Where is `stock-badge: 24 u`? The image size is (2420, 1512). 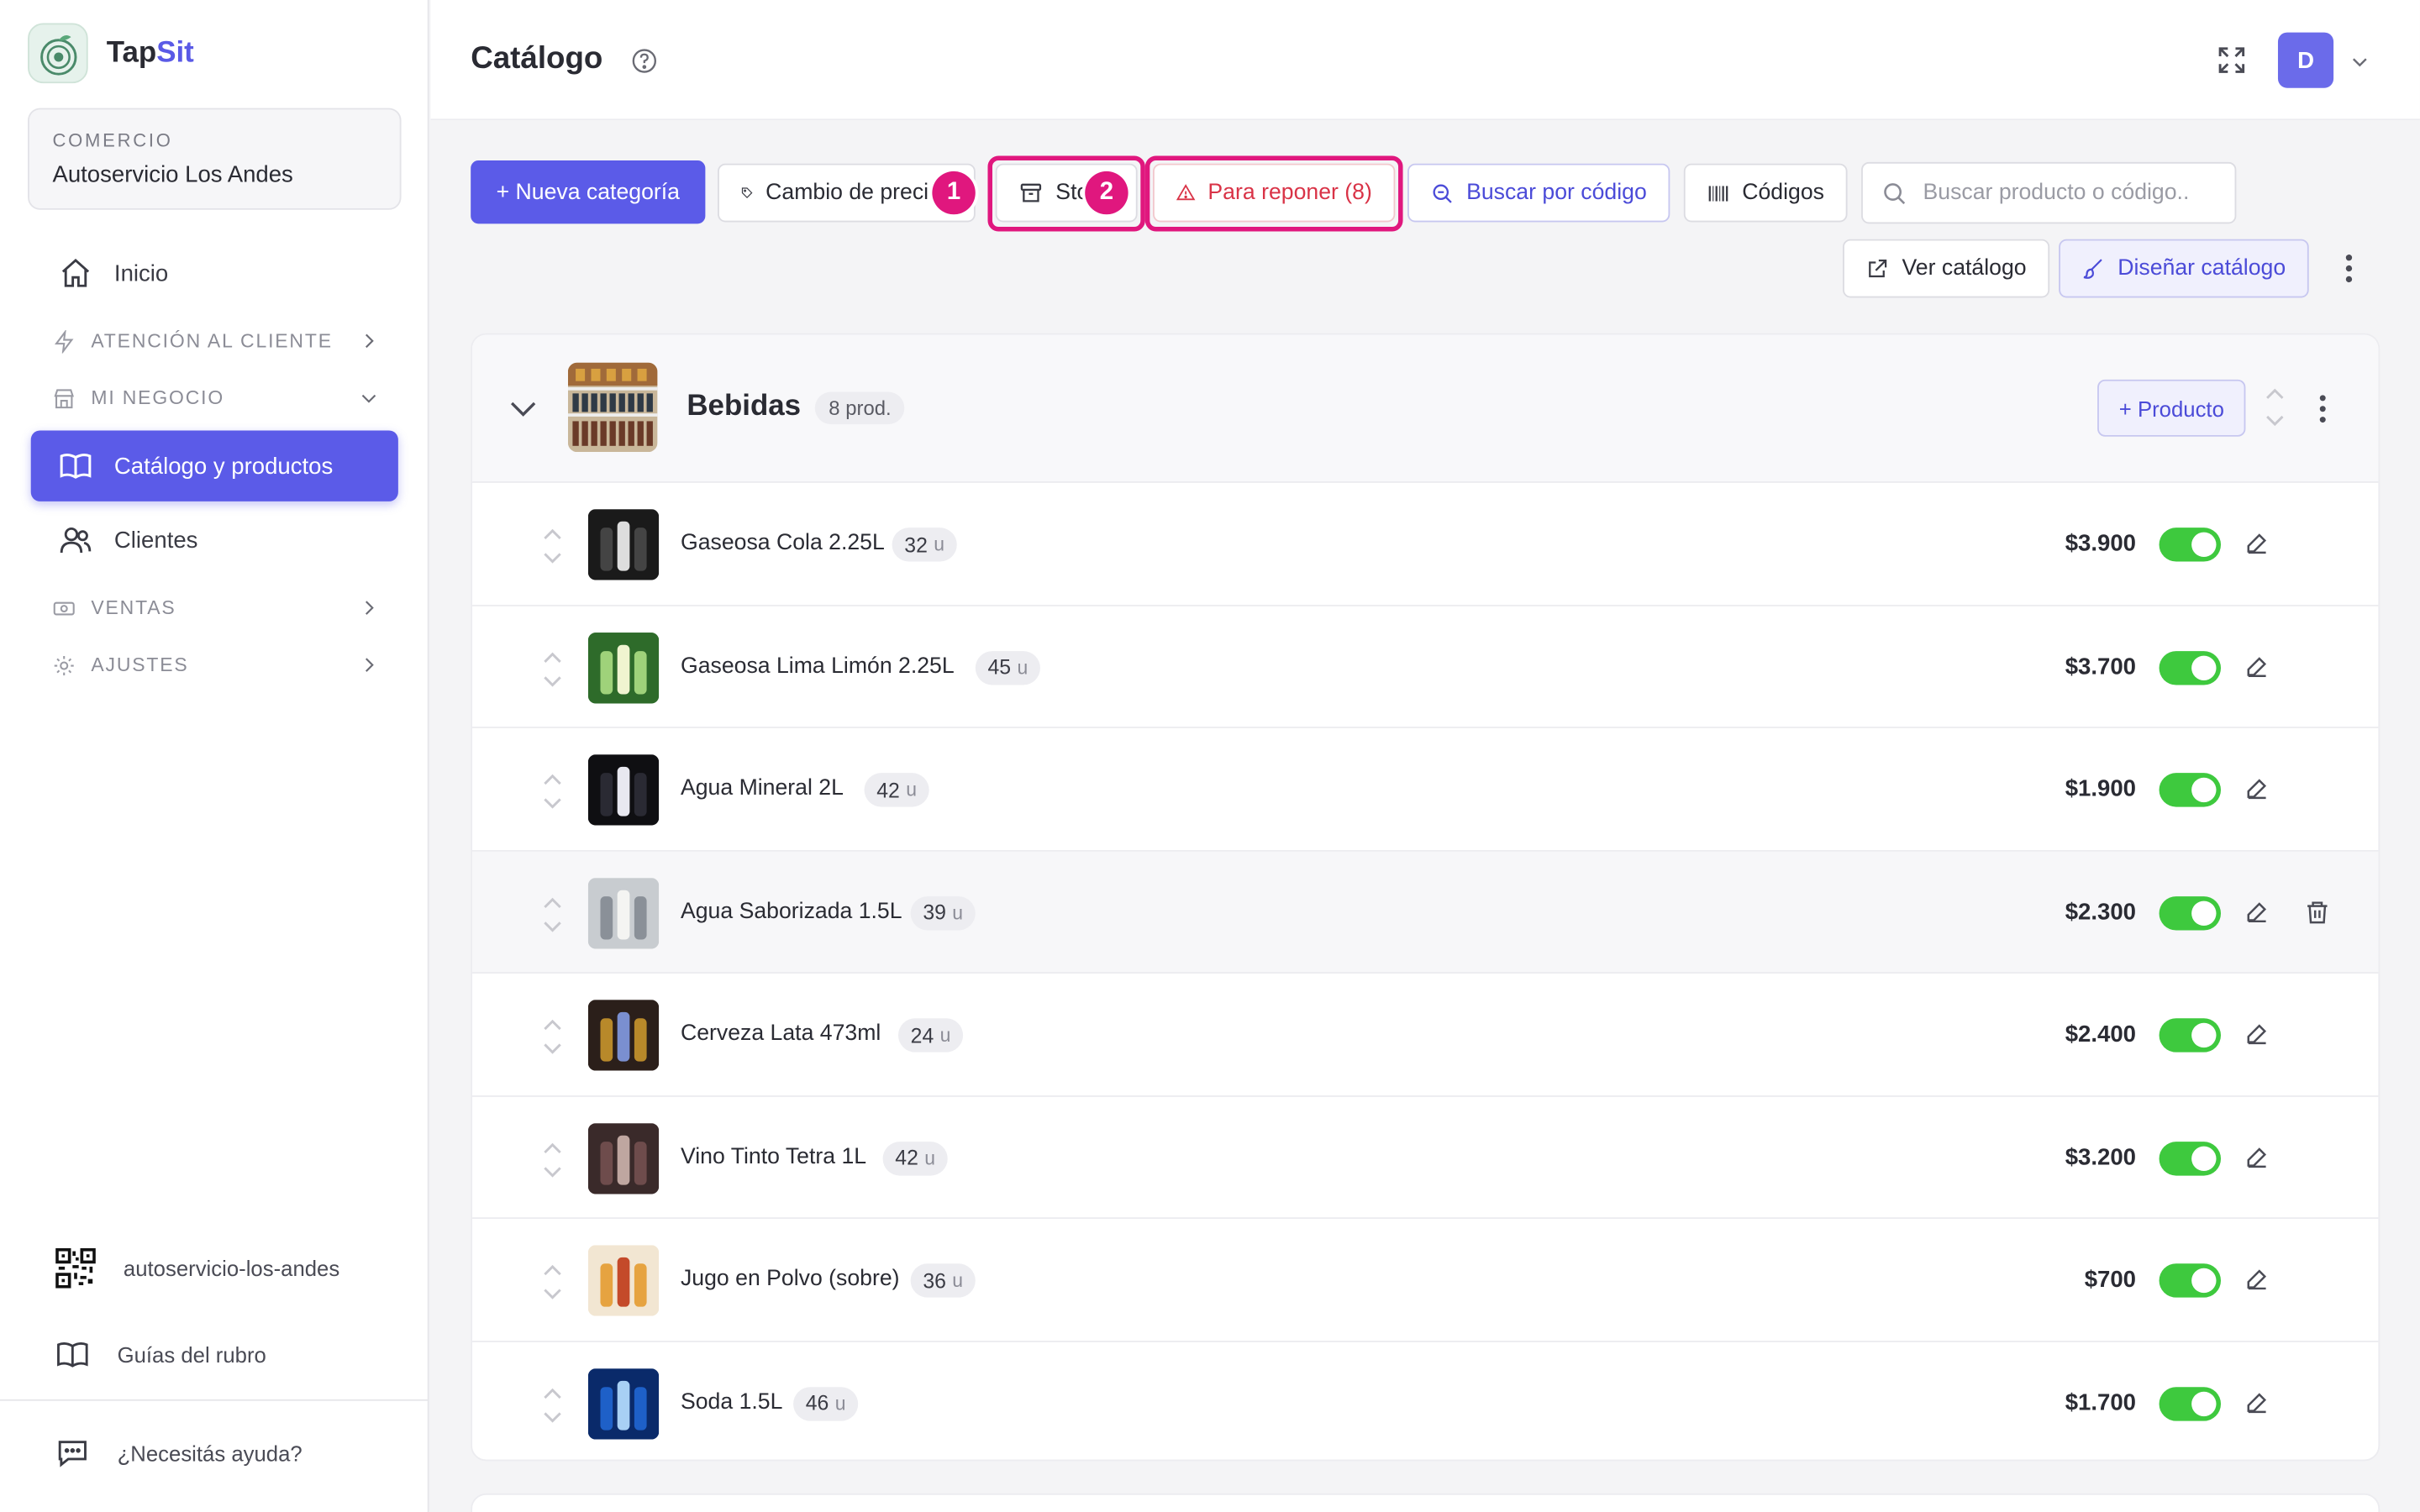 stock-badge: 24 u is located at coordinates (931, 1035).